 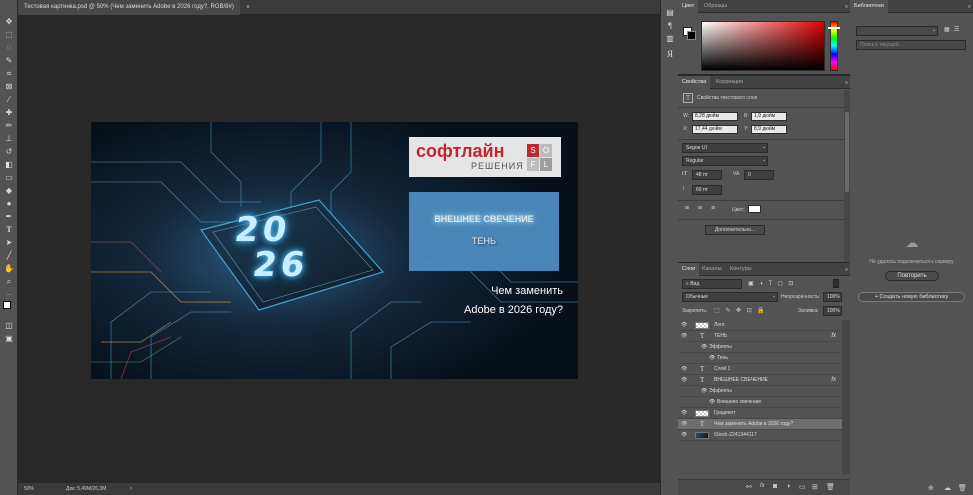 What do you see at coordinates (712, 284) in the screenshot?
I see `layer-filter-select: ⌕ Вид` at bounding box center [712, 284].